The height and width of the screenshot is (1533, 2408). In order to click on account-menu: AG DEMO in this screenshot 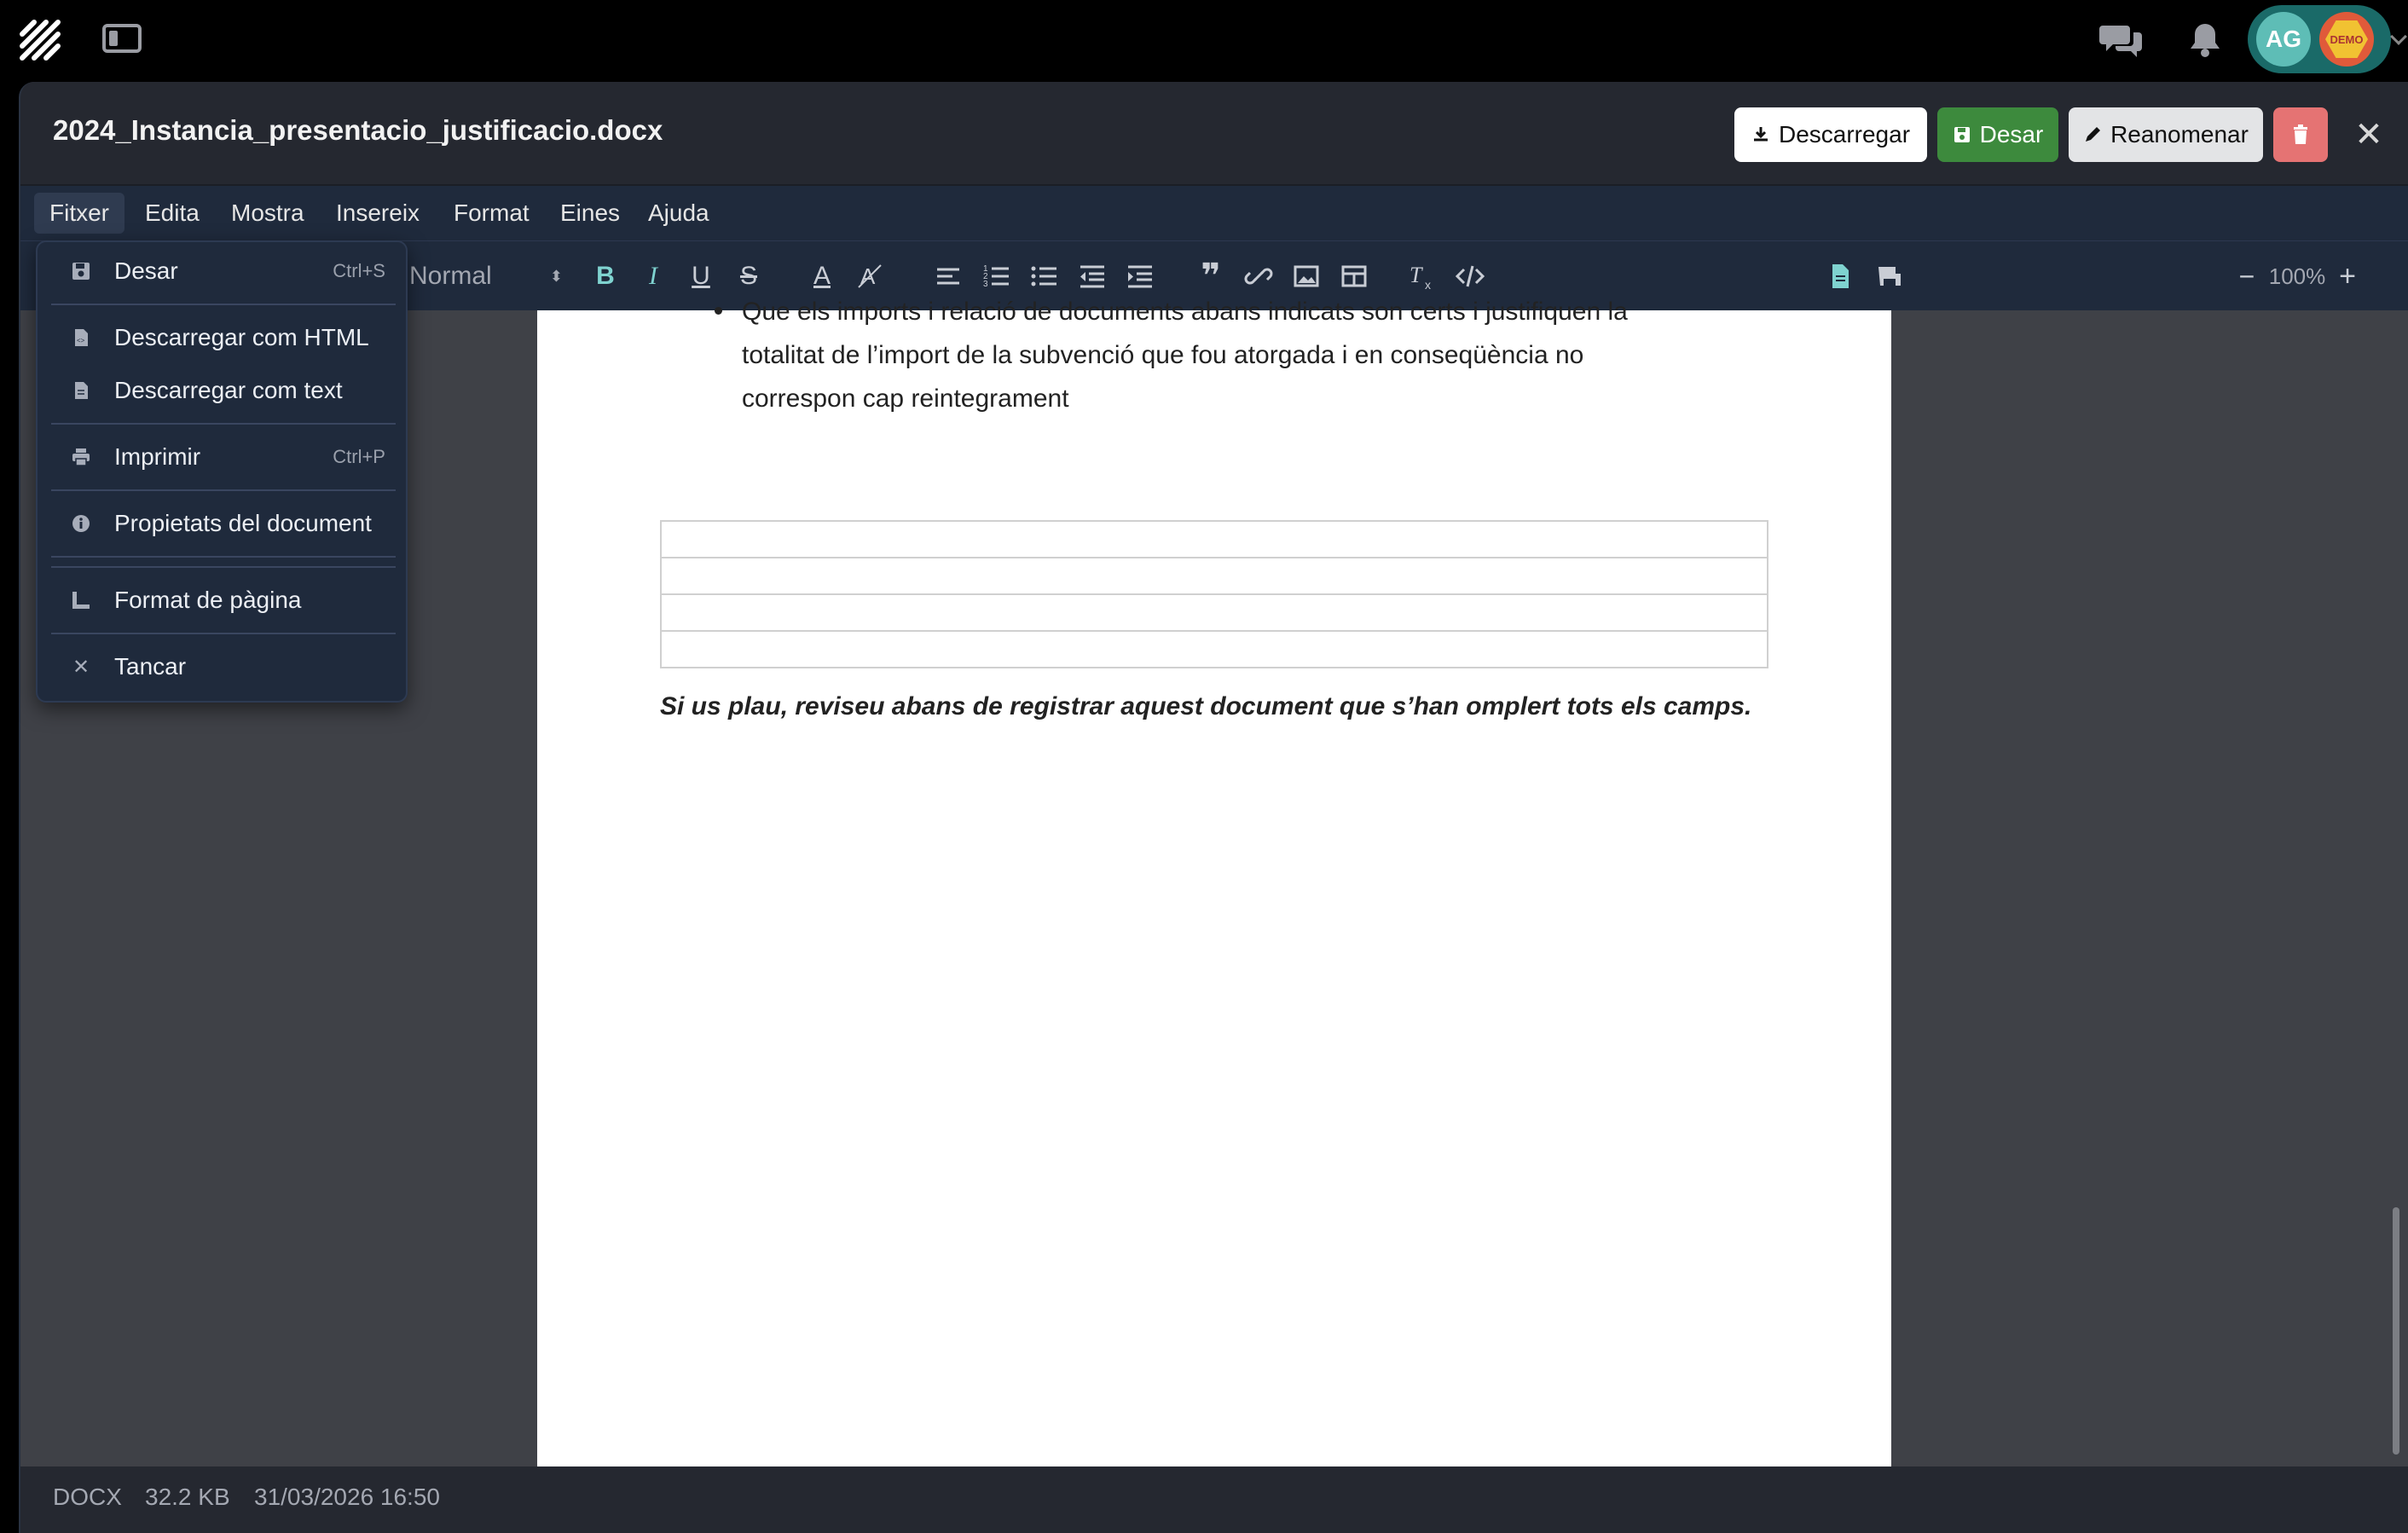, I will do `click(2319, 39)`.